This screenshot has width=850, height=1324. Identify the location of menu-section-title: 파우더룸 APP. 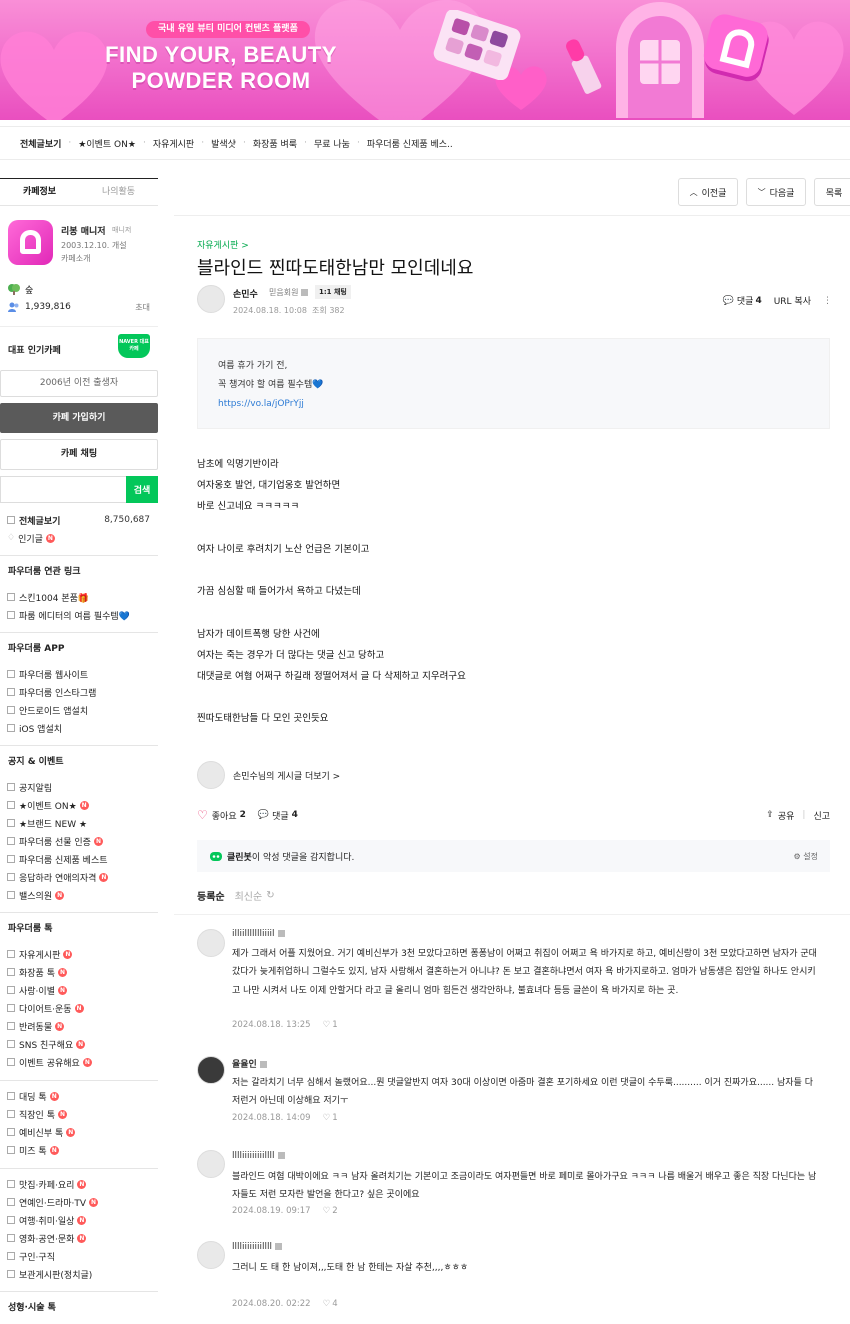
(79, 648).